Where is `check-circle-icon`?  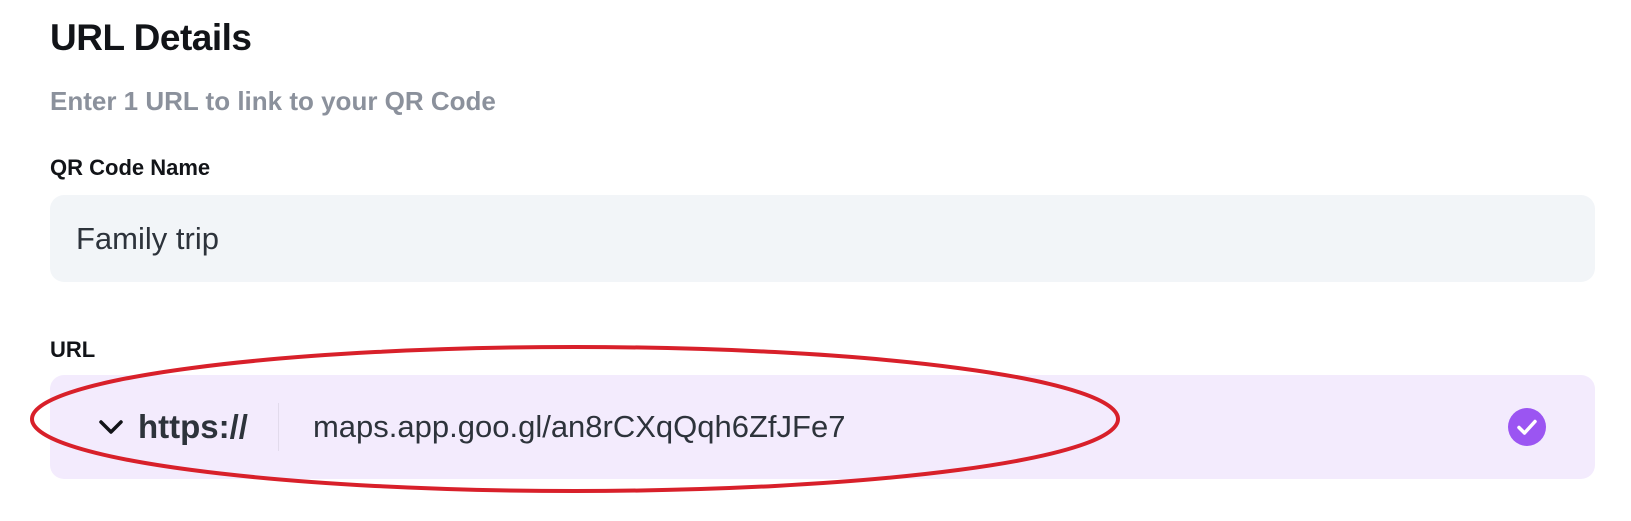
check-circle-icon is located at coordinates (1527, 427).